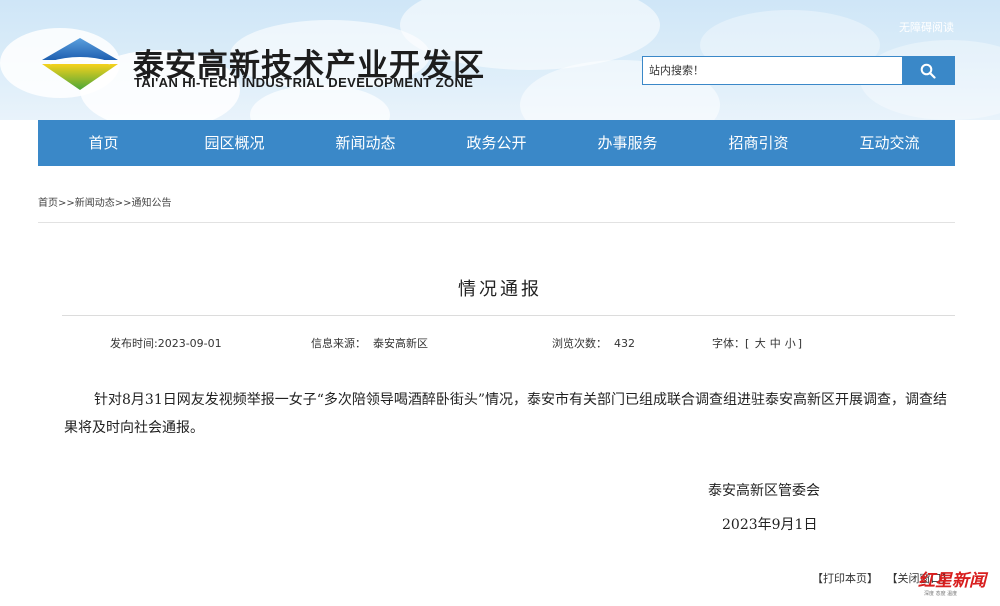 The height and width of the screenshot is (606, 1000). I want to click on font-bracket-open: [, so click(747, 343).